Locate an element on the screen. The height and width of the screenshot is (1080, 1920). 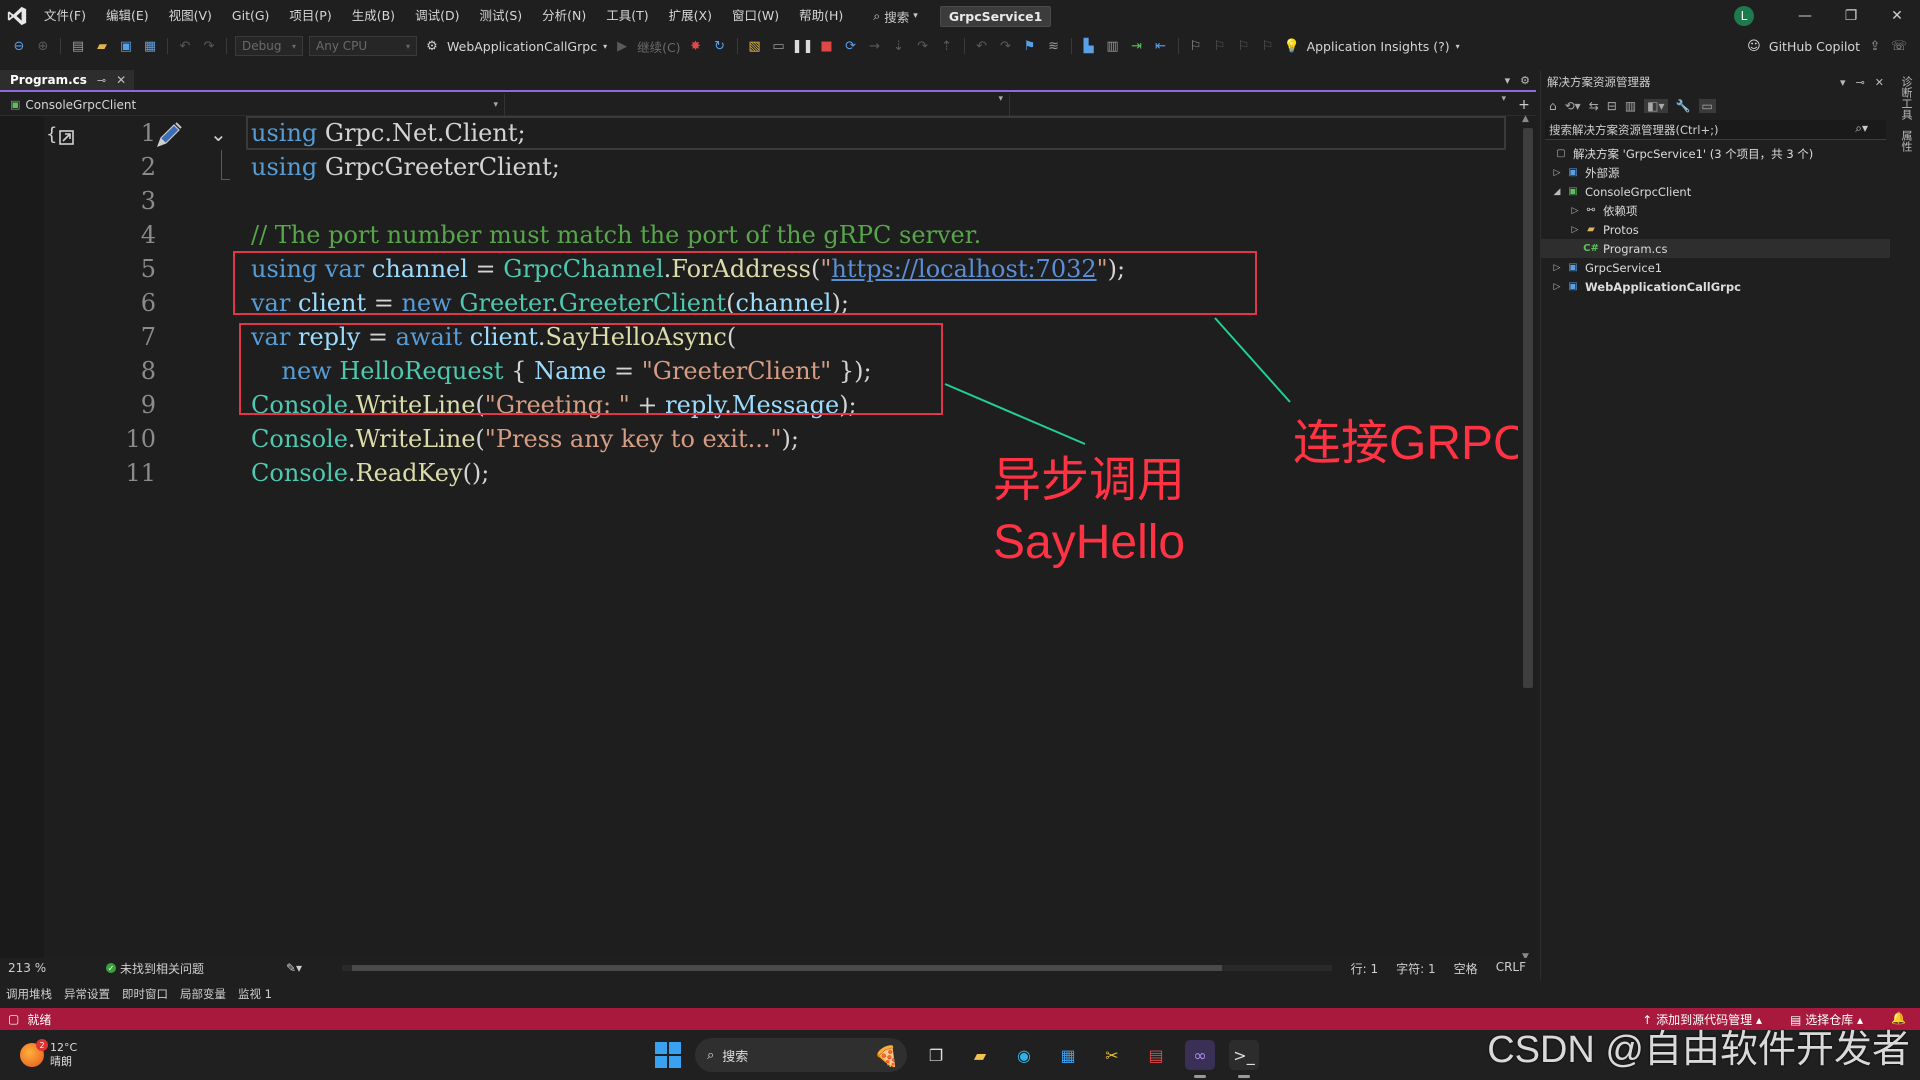
close-window-button: ✕ is located at coordinates (1897, 16).